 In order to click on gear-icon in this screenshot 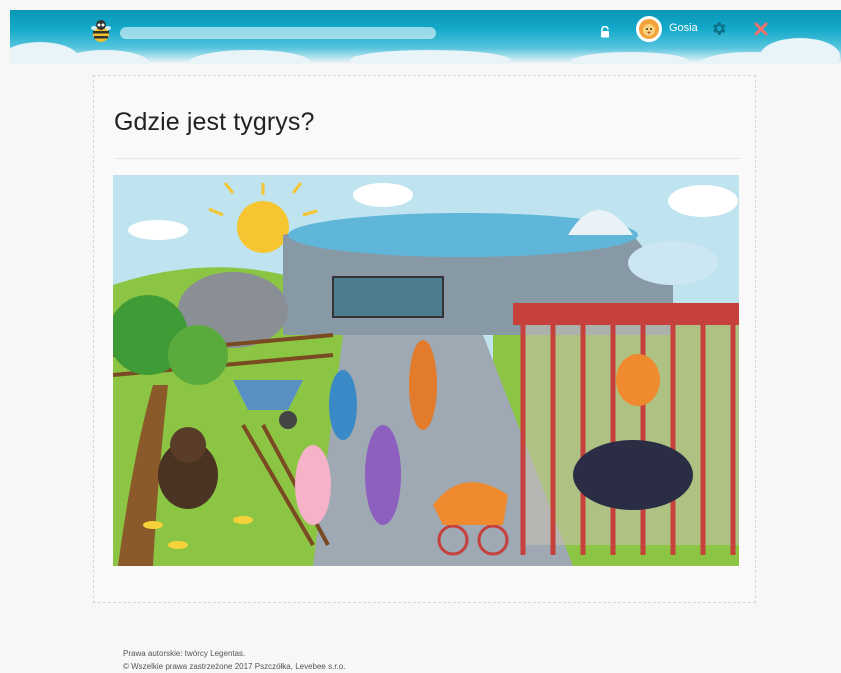, I will do `click(718, 28)`.